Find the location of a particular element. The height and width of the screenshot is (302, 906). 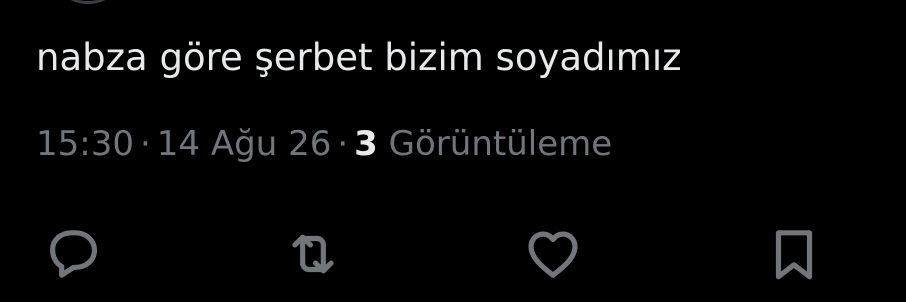

tweet-metadata: 15:30 · 14 Ağu 26 · 3 Görüntüleme is located at coordinates (324, 144).